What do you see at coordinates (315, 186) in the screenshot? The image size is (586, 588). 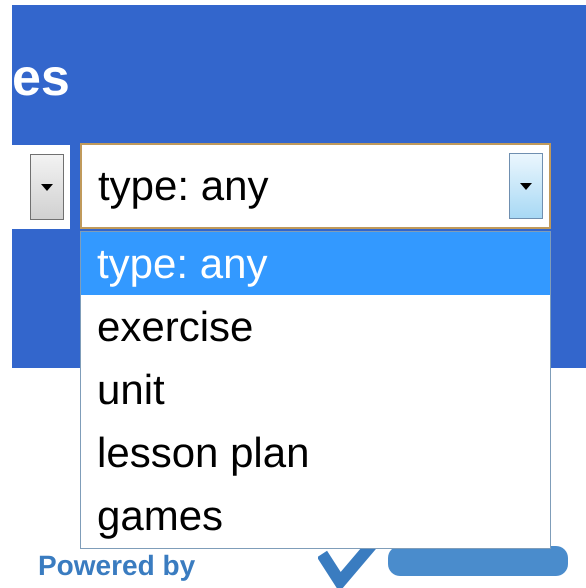 I see `type-select: type: any` at bounding box center [315, 186].